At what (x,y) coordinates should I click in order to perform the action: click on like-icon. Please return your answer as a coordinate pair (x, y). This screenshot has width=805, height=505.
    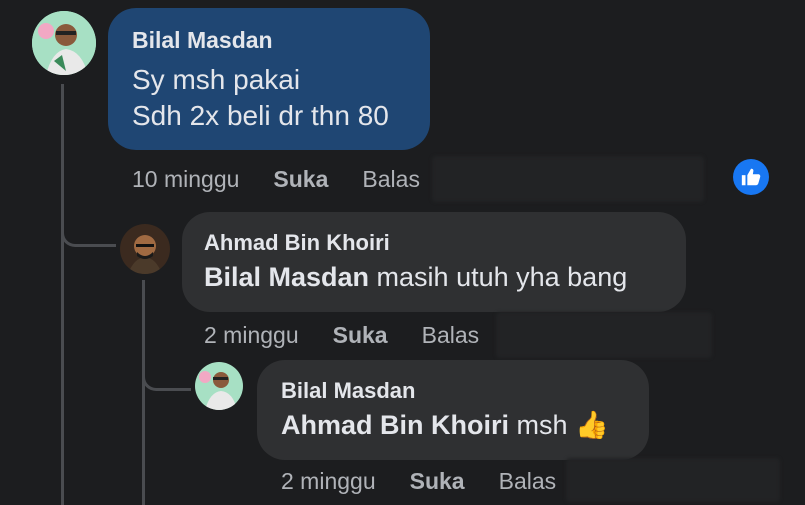
    Looking at the image, I should click on (751, 177).